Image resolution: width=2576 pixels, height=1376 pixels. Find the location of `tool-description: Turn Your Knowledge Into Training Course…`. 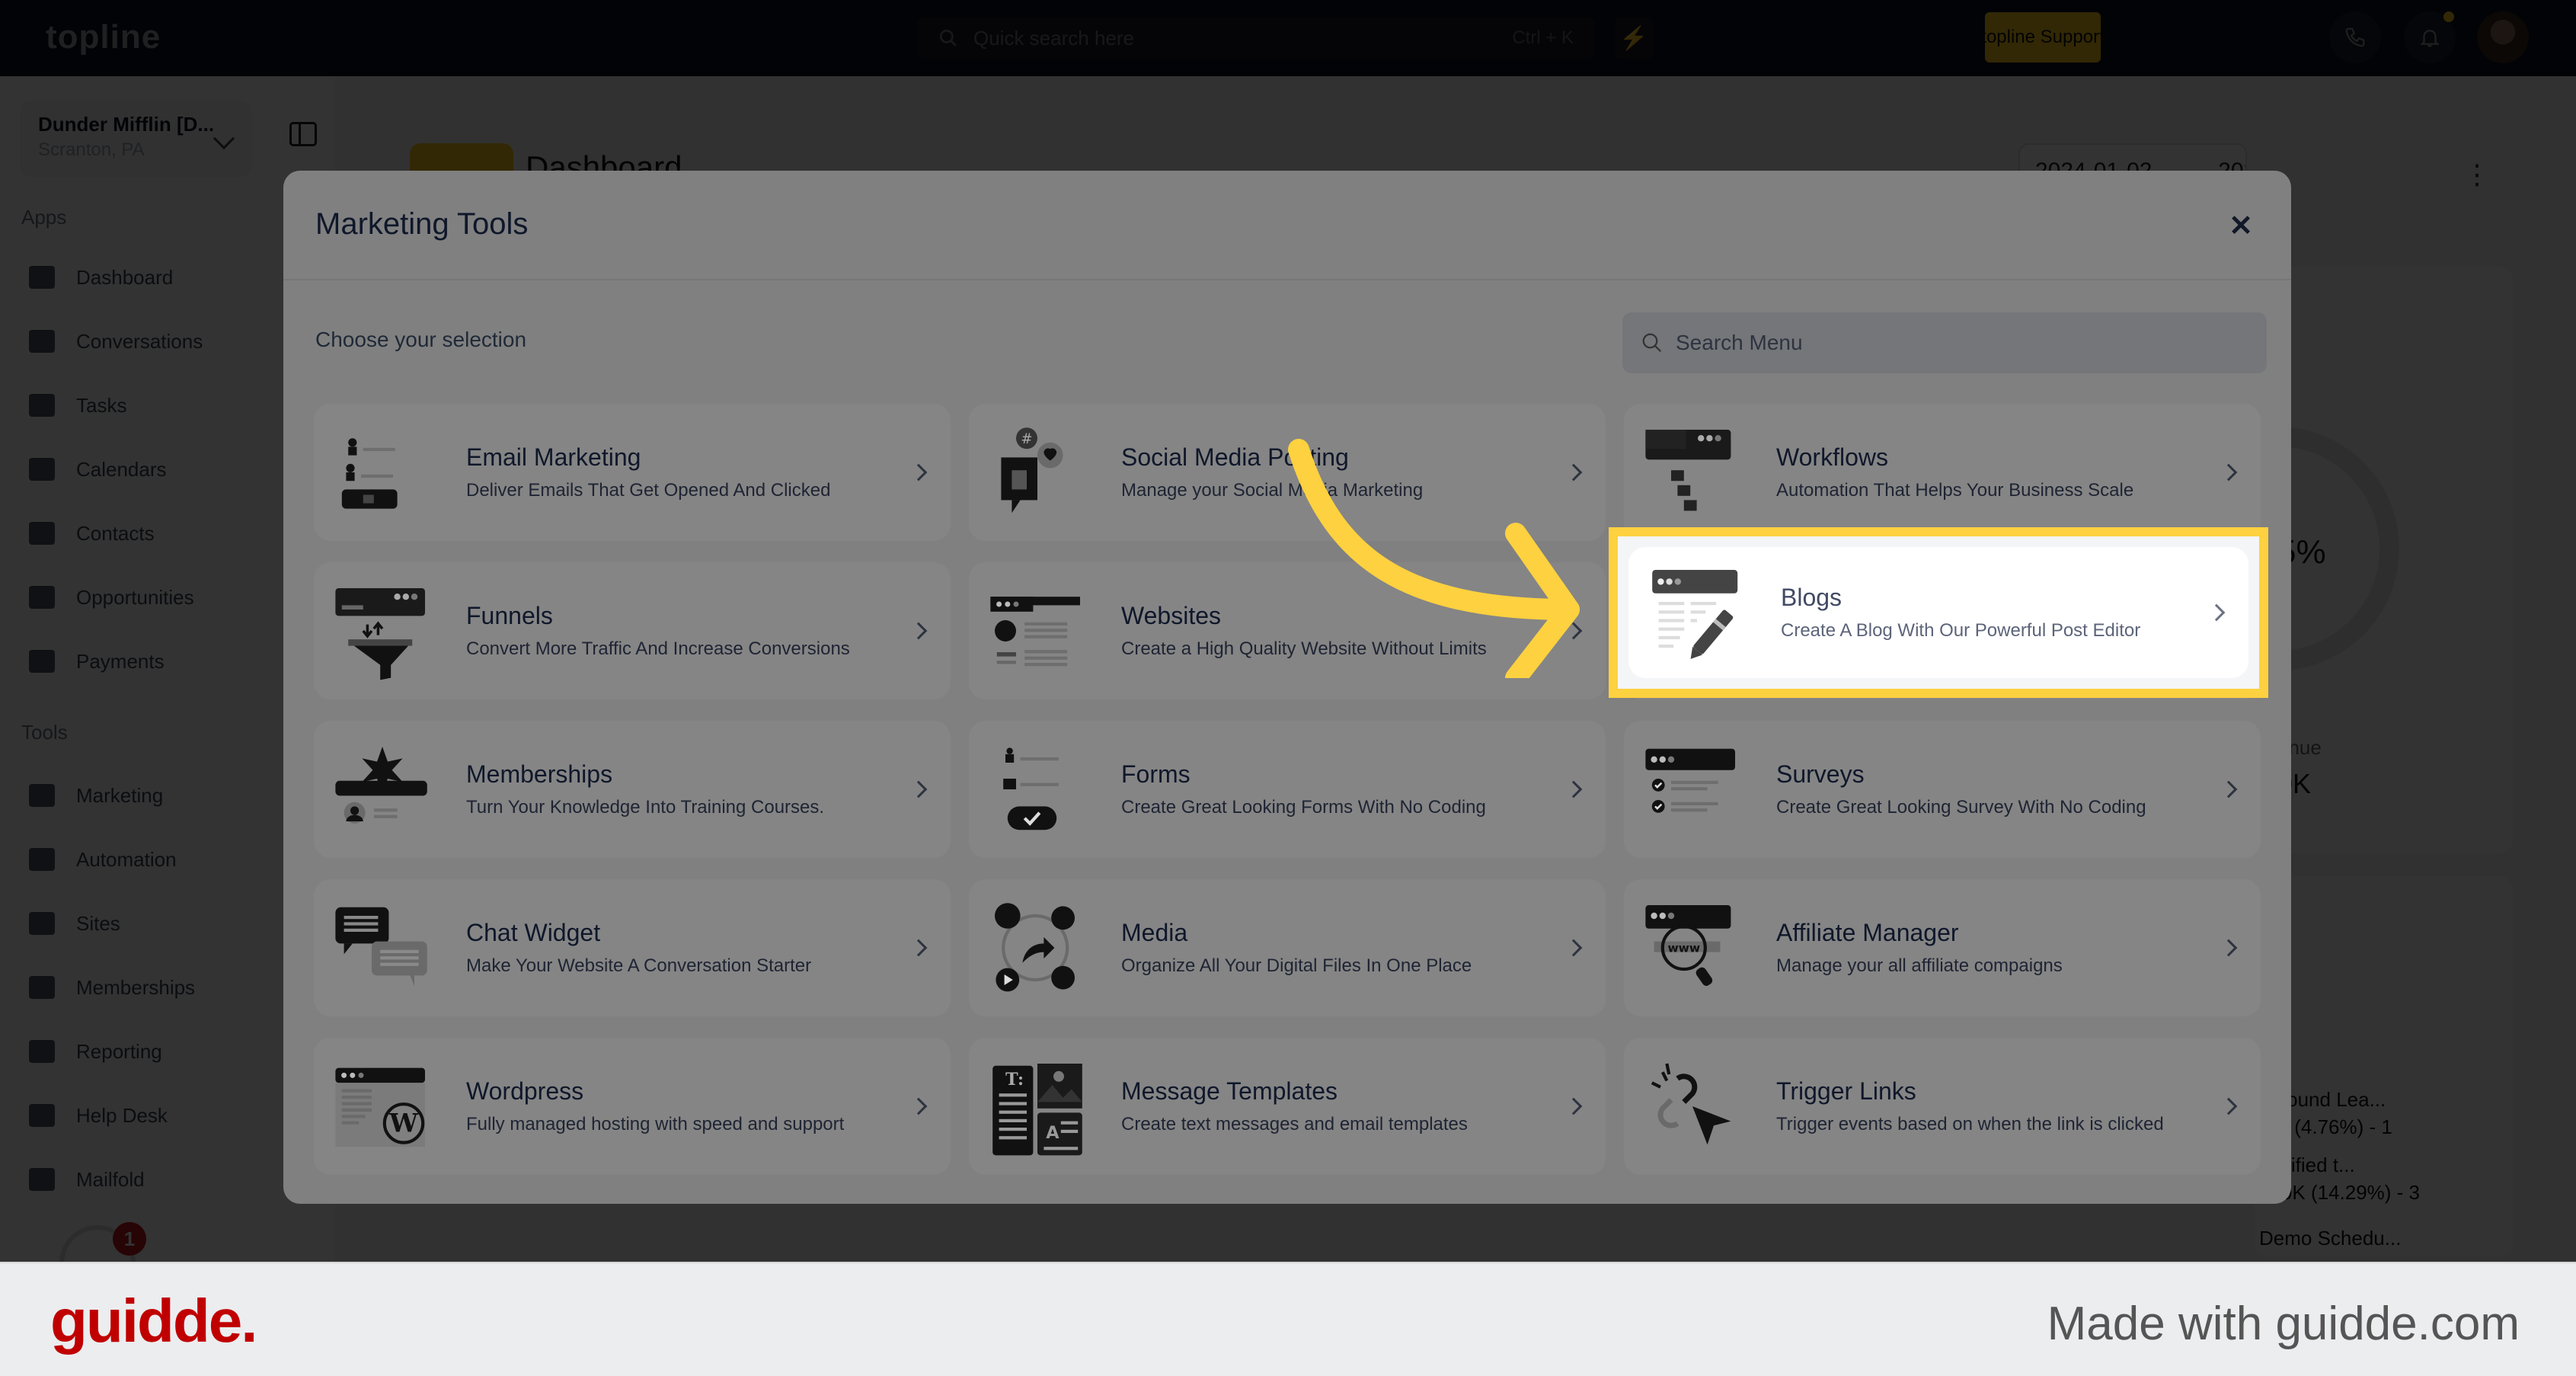

tool-description: Turn Your Knowledge Into Training Course… is located at coordinates (645, 807).